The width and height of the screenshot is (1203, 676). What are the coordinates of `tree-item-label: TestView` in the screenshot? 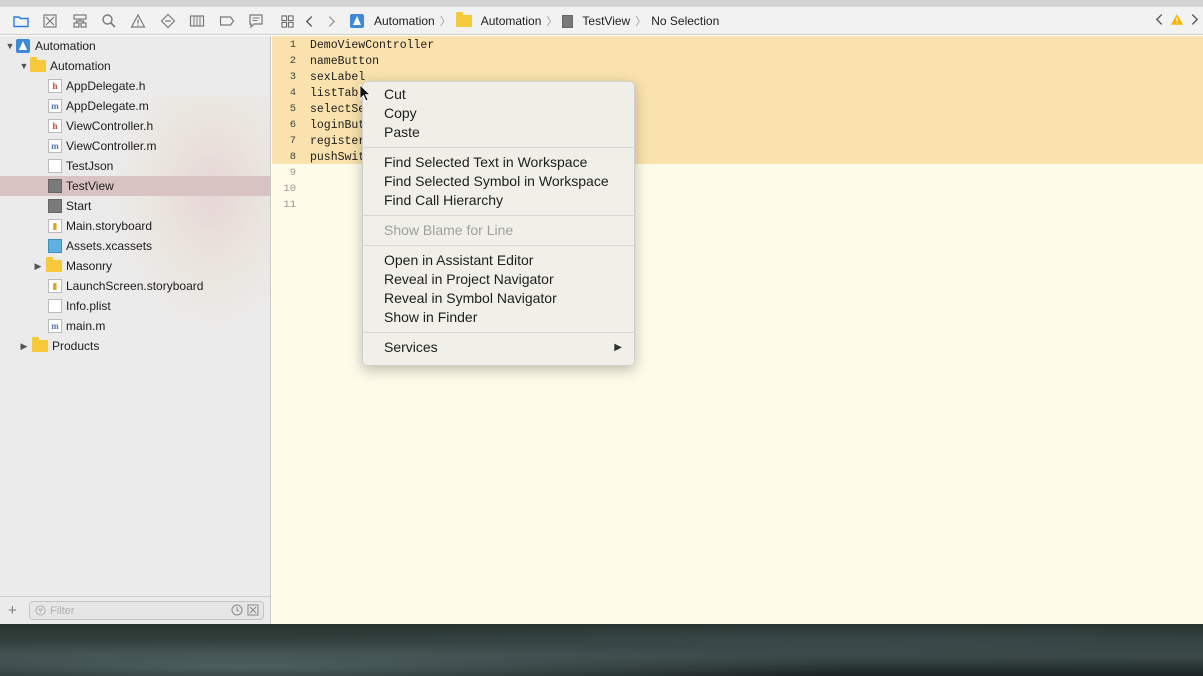 It's located at (90, 186).